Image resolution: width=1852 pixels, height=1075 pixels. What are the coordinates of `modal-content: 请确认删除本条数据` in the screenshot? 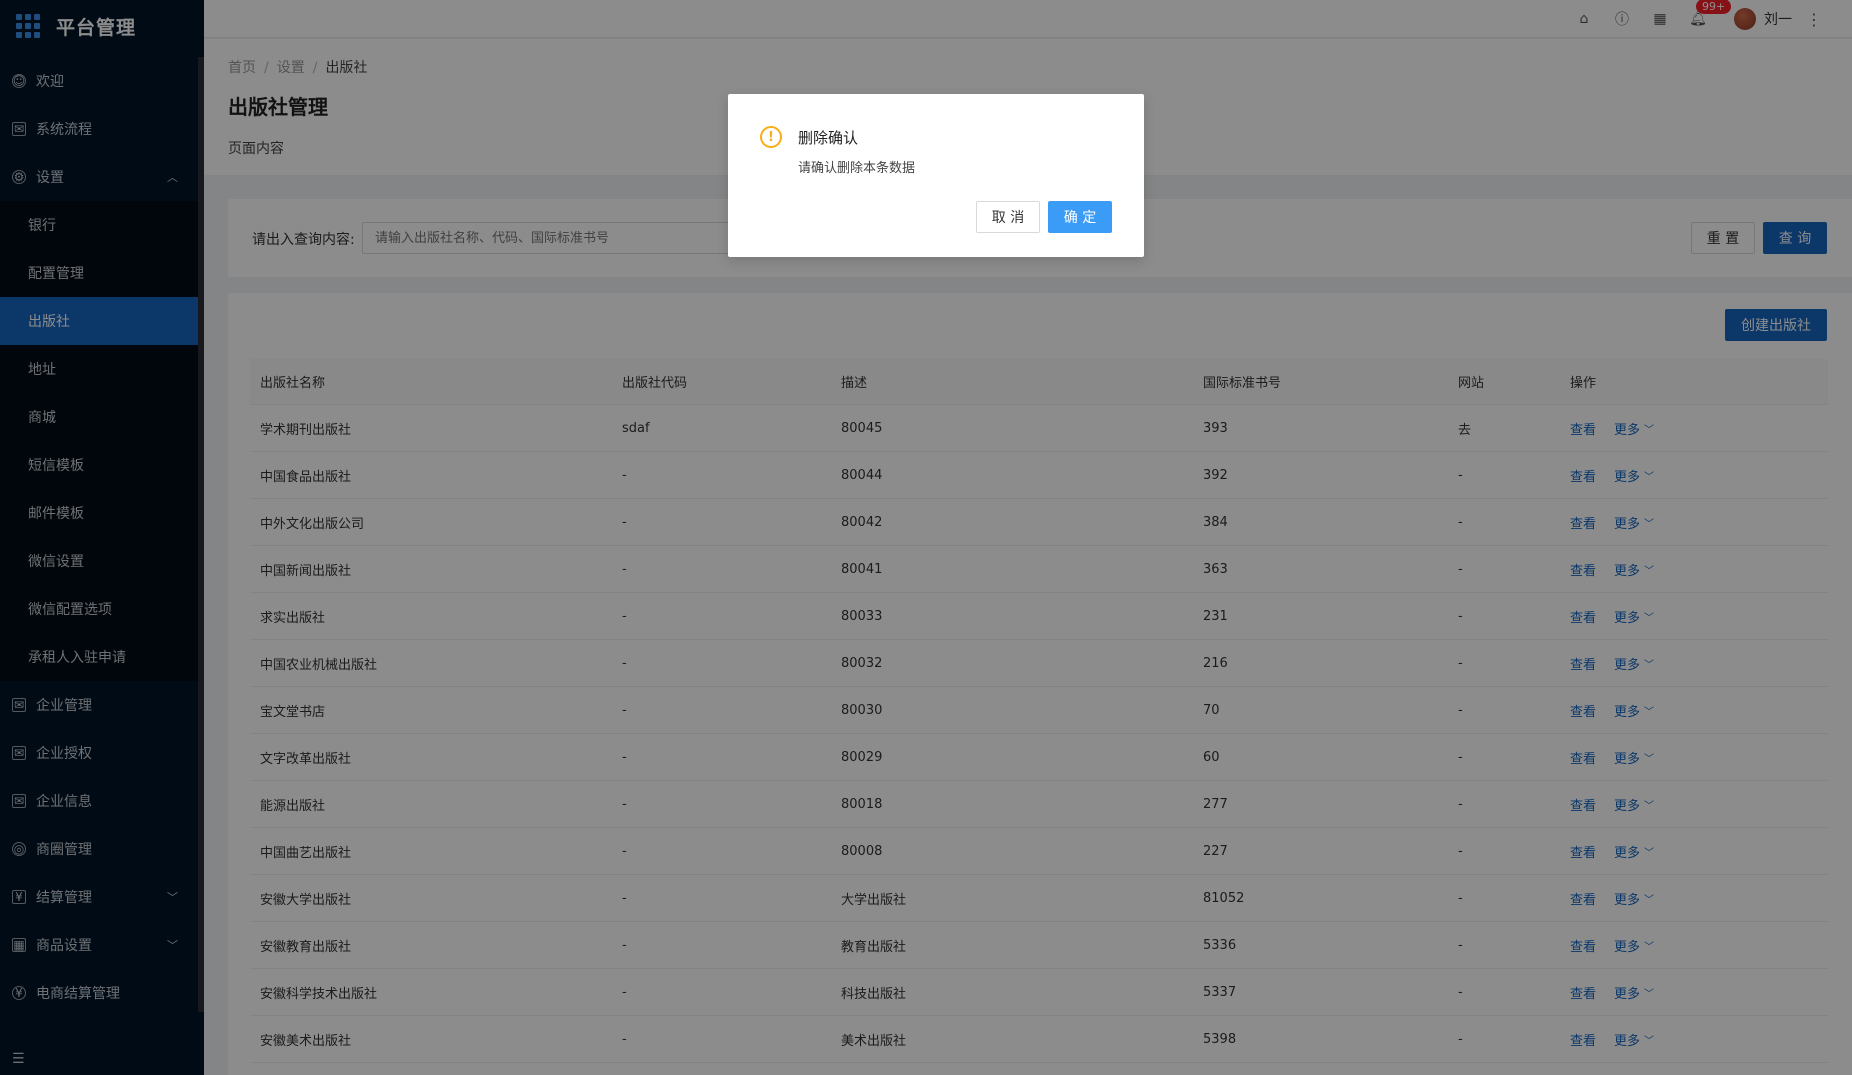 It's located at (857, 168).